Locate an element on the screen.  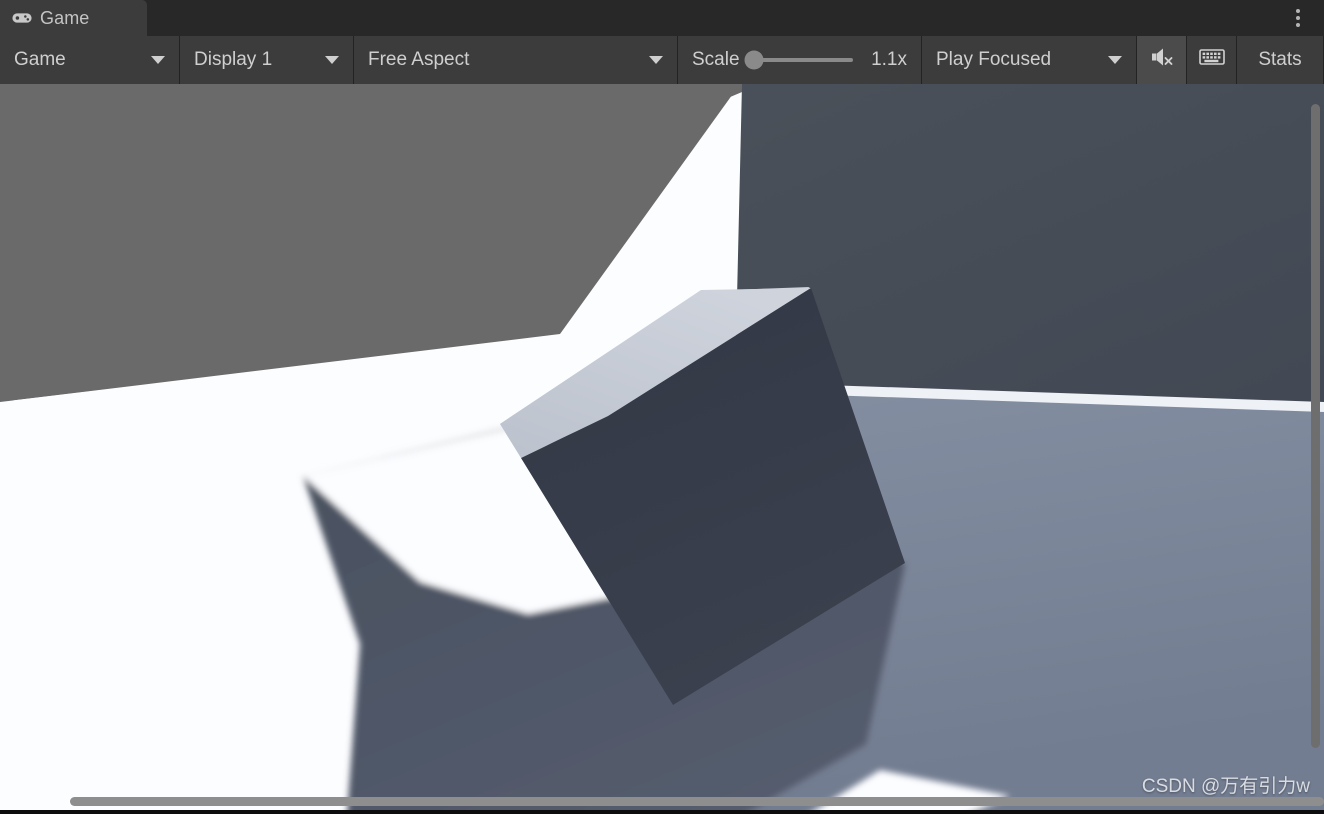
scale-value: 1.1x is located at coordinates (889, 59).